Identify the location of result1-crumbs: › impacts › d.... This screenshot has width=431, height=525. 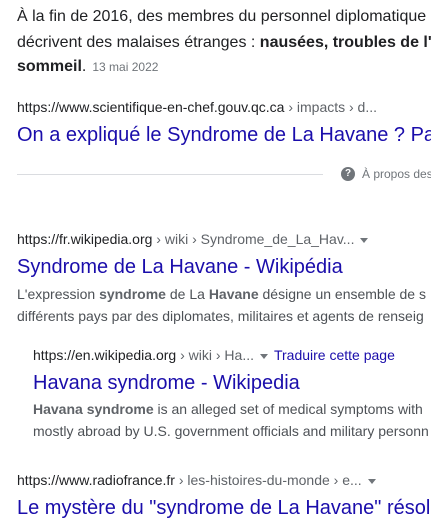
(331, 107).